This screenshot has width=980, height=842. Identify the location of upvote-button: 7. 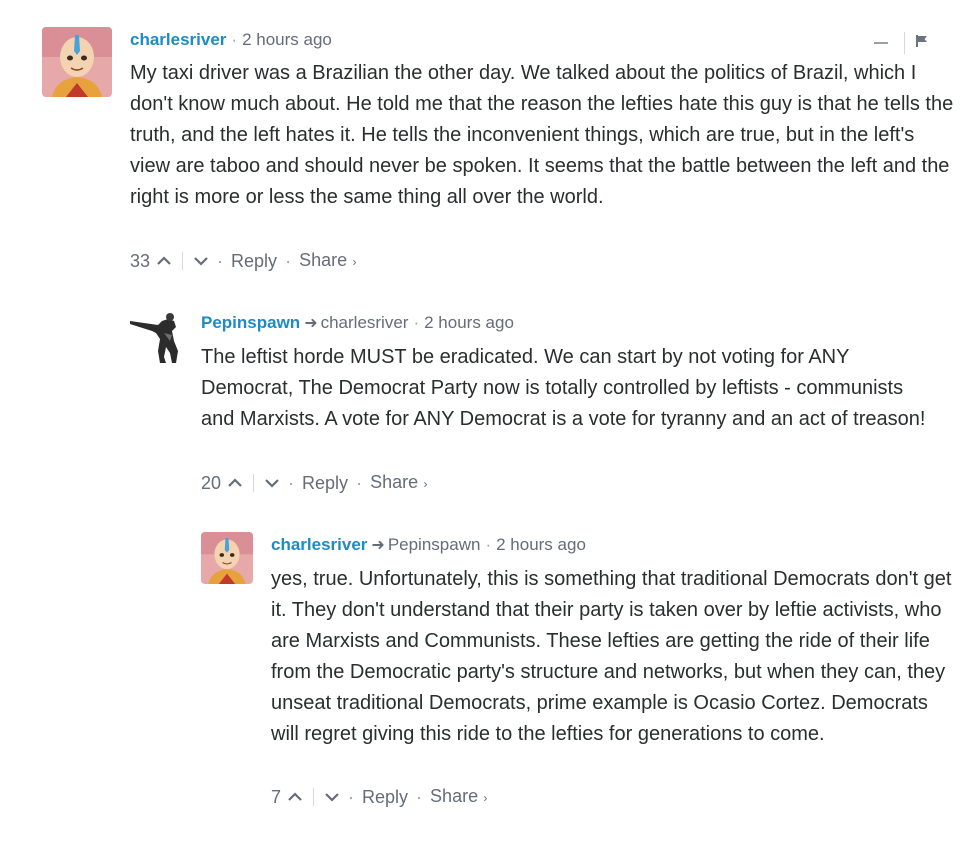
(287, 797).